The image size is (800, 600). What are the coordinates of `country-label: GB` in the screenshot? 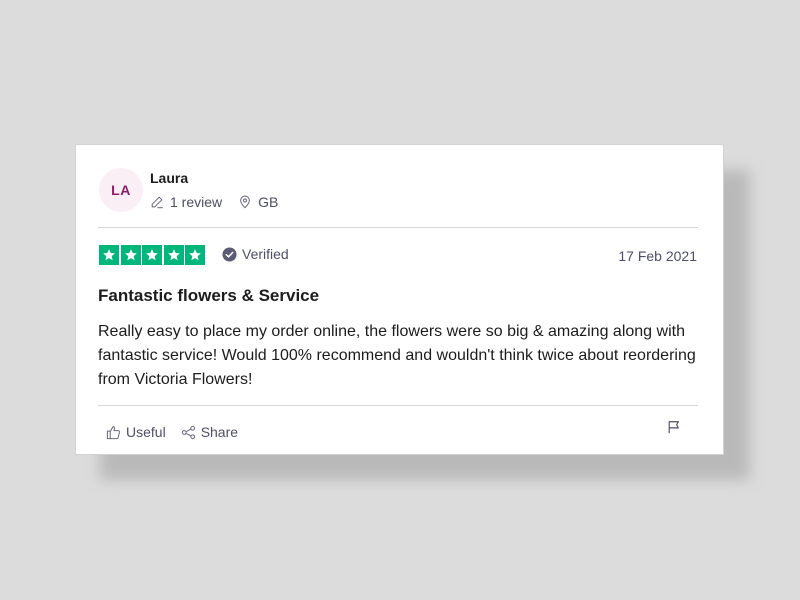 It's located at (268, 202).